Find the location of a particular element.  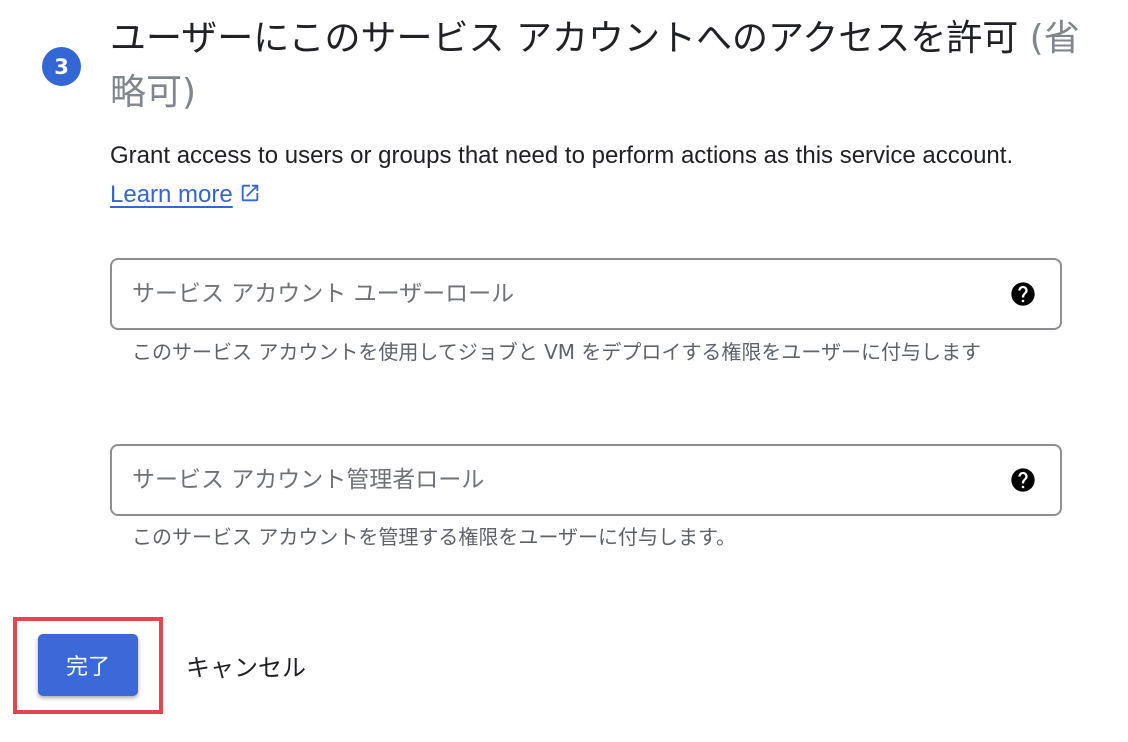

open-in-new-icon is located at coordinates (249, 193).